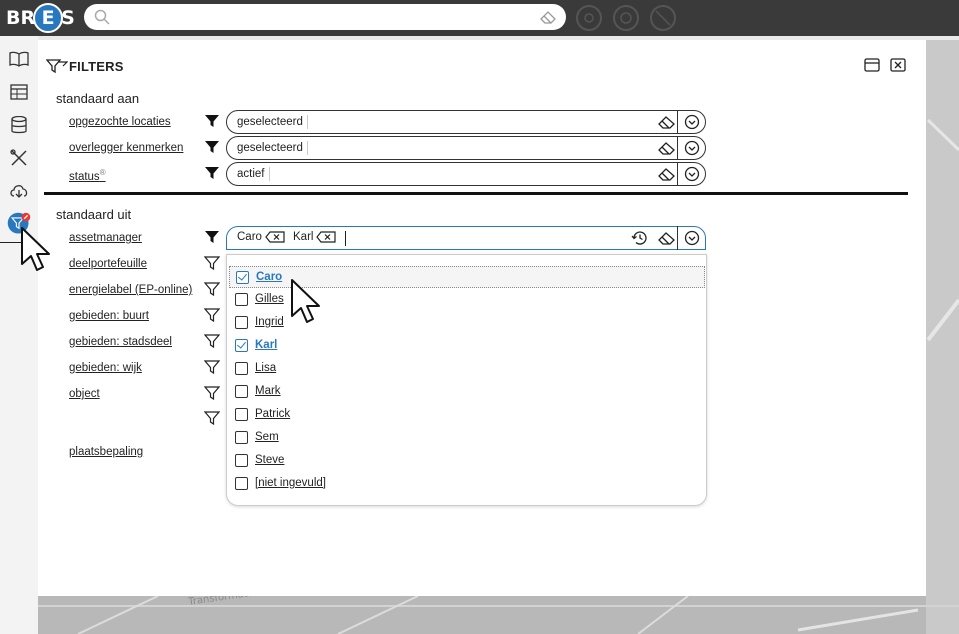 The height and width of the screenshot is (634, 959). I want to click on option-label: Karl, so click(266, 345).